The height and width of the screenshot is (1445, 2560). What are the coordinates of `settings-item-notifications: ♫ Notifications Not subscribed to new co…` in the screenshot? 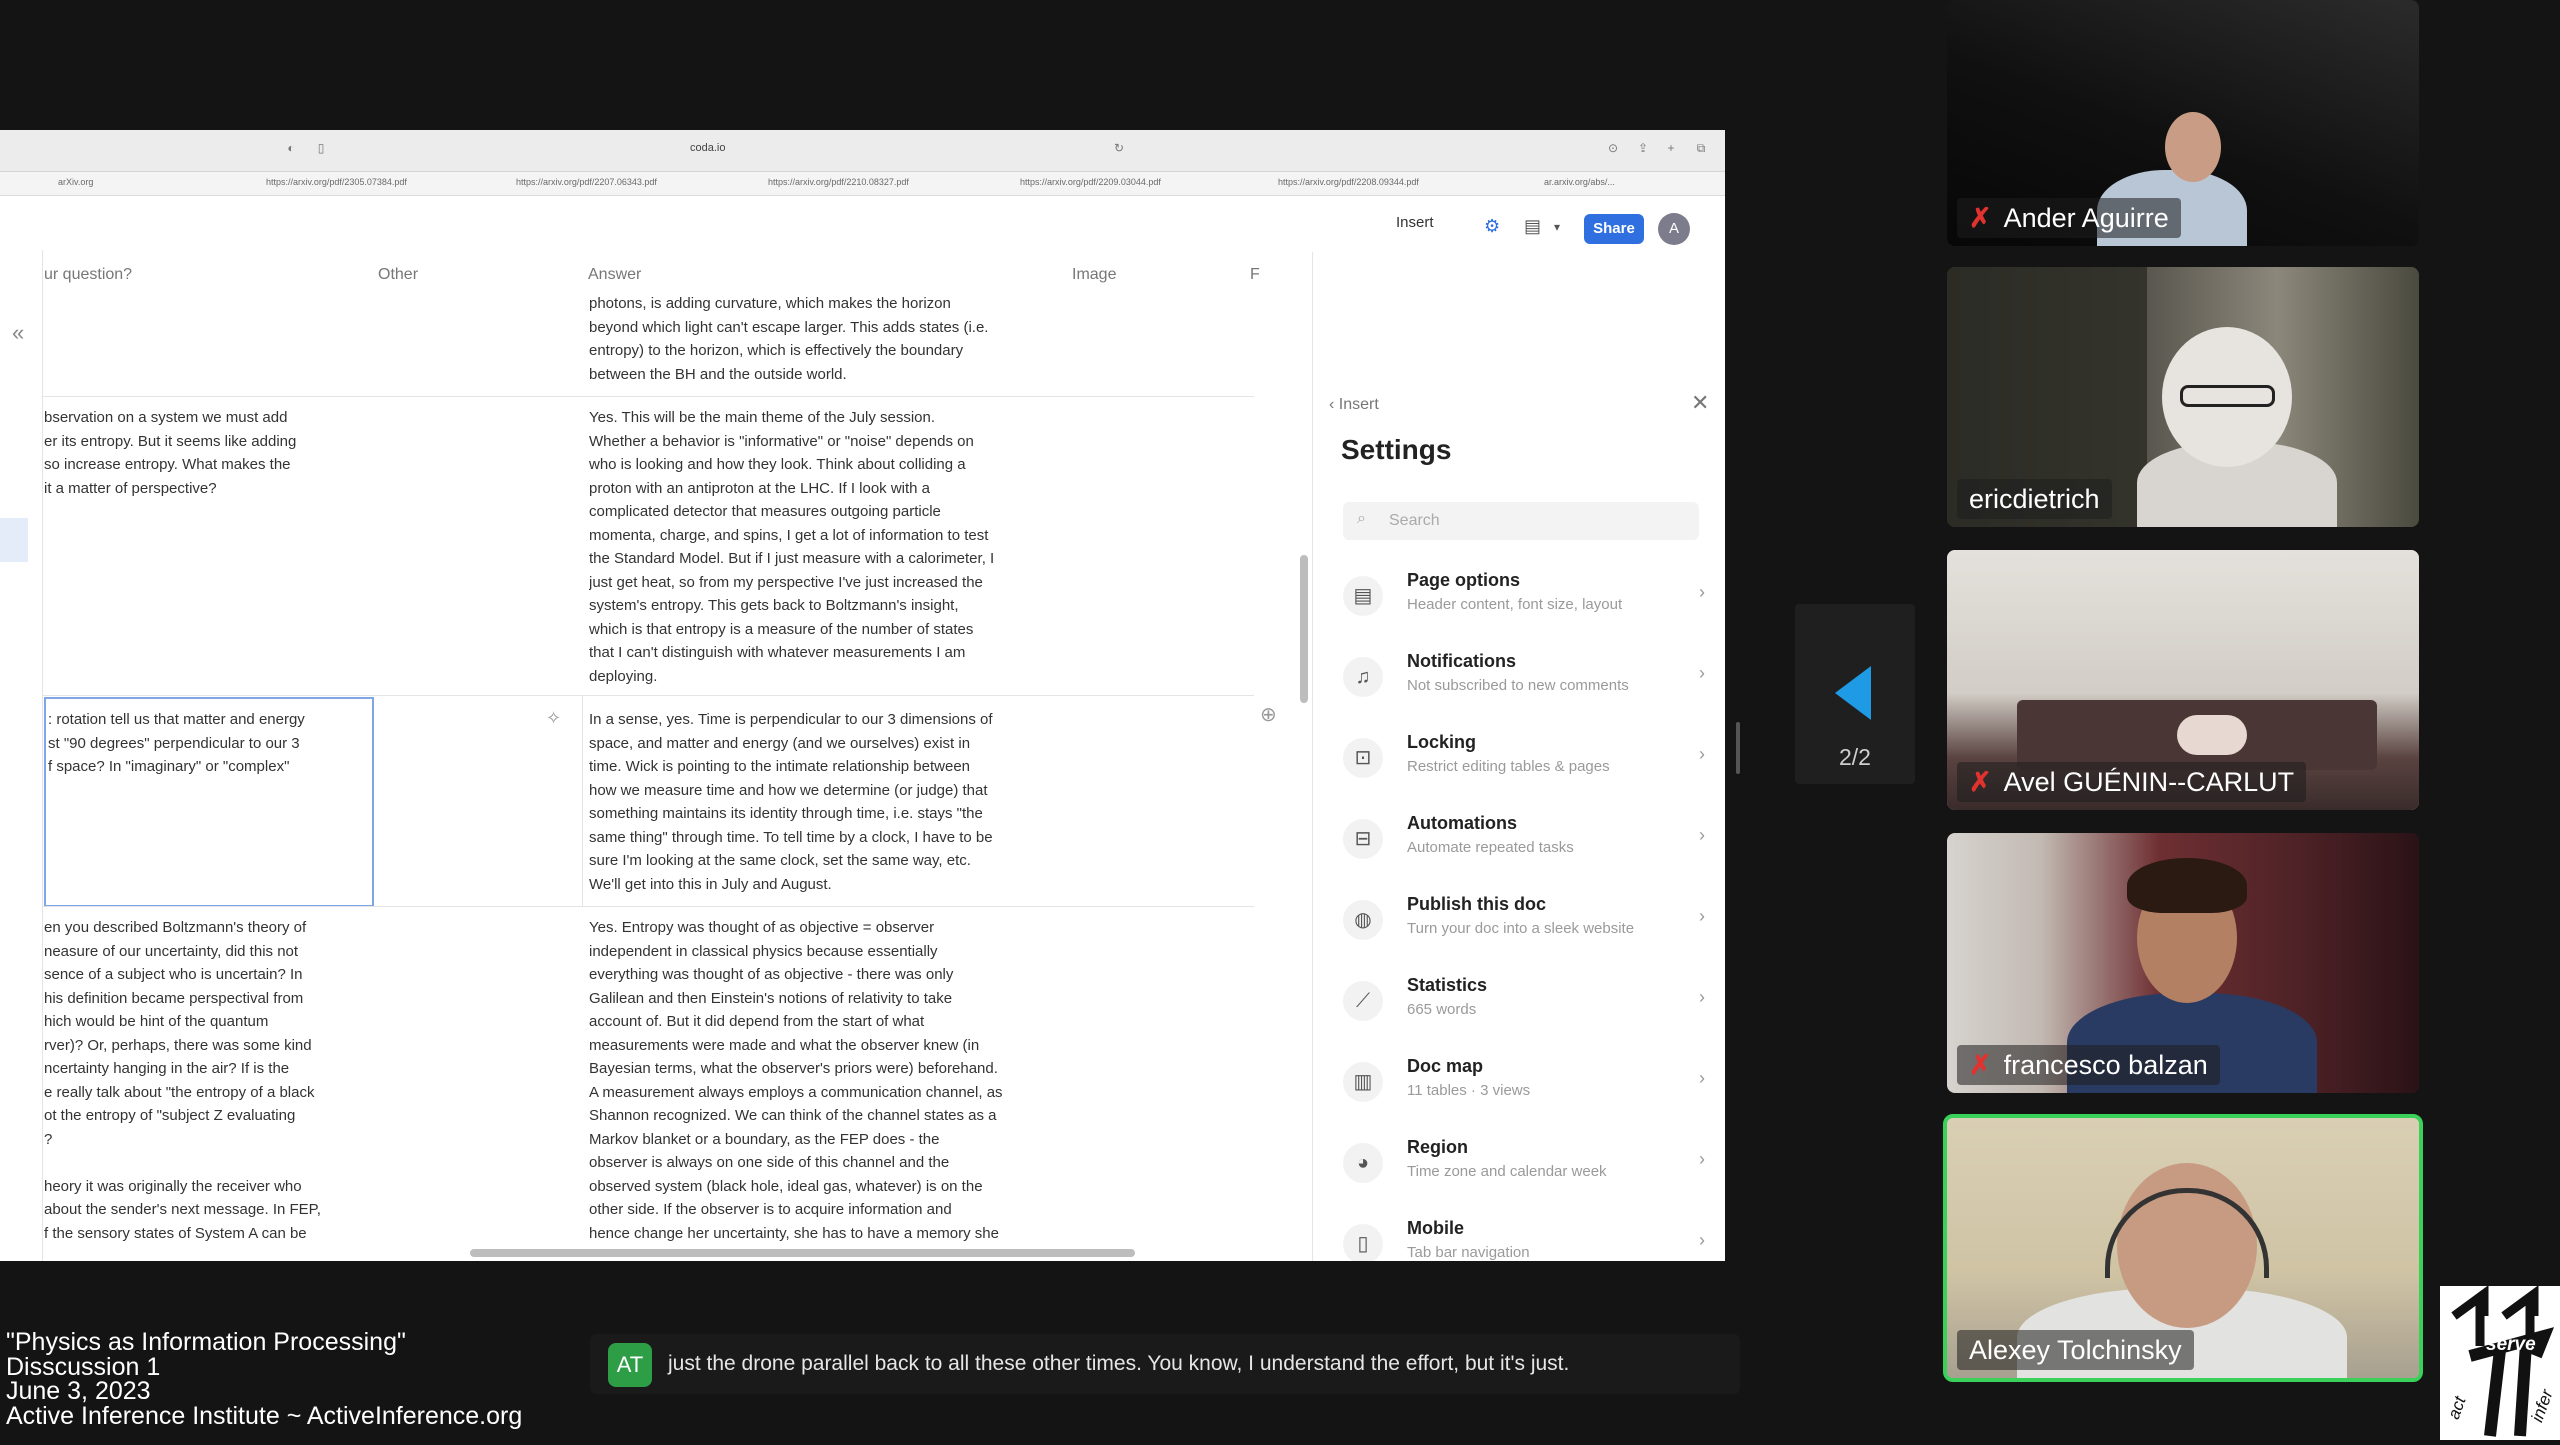 It's located at (1522, 677).